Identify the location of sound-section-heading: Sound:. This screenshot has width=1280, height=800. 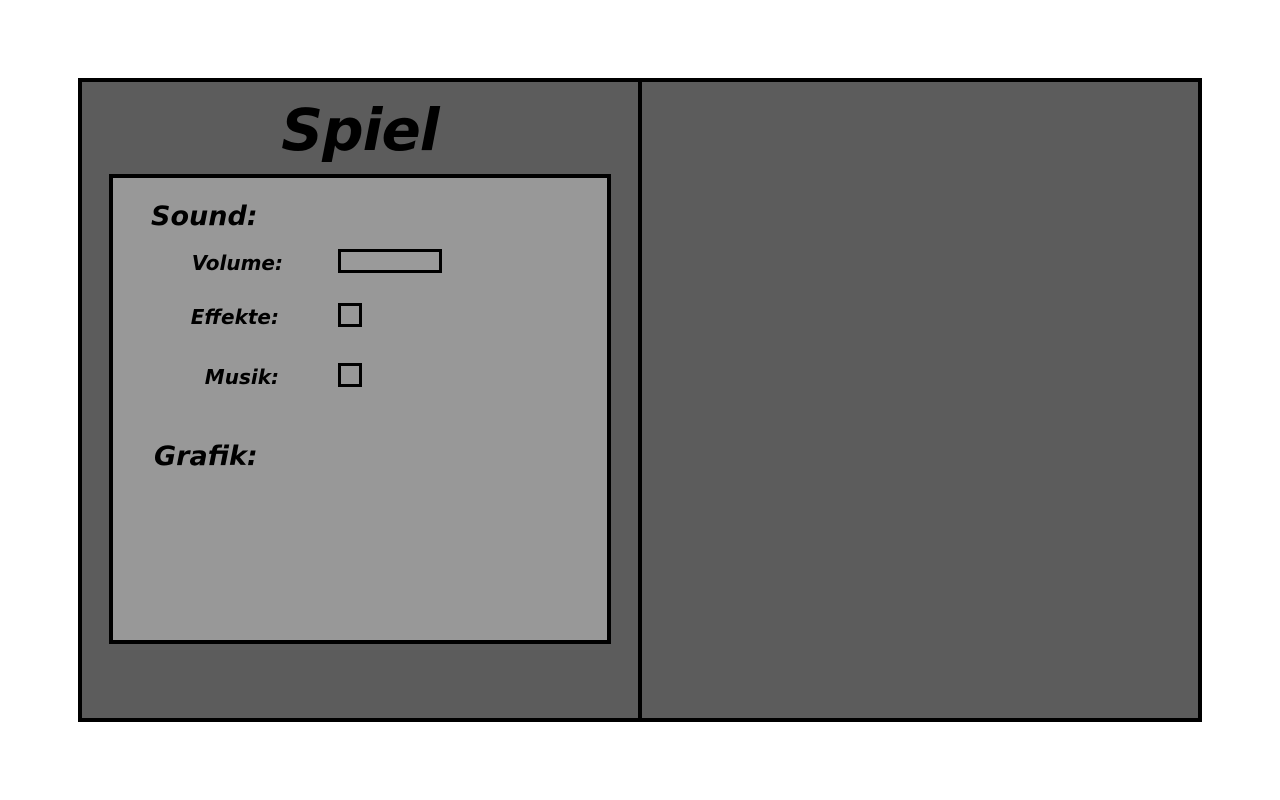
(204, 216).